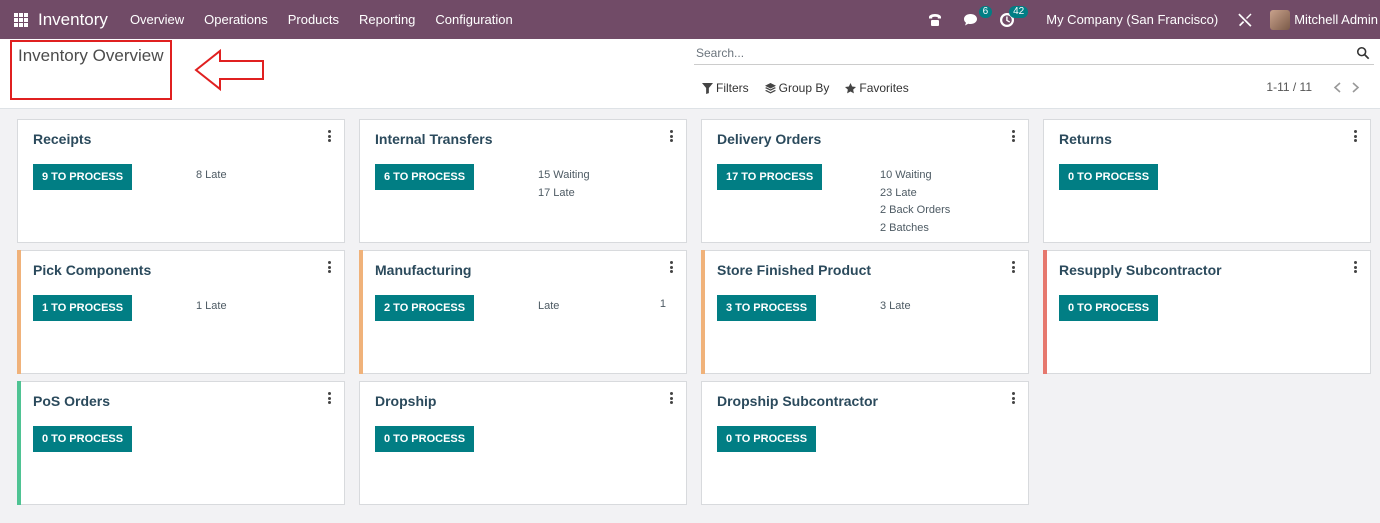 This screenshot has width=1380, height=523. I want to click on card-title: Dropship, so click(405, 401).